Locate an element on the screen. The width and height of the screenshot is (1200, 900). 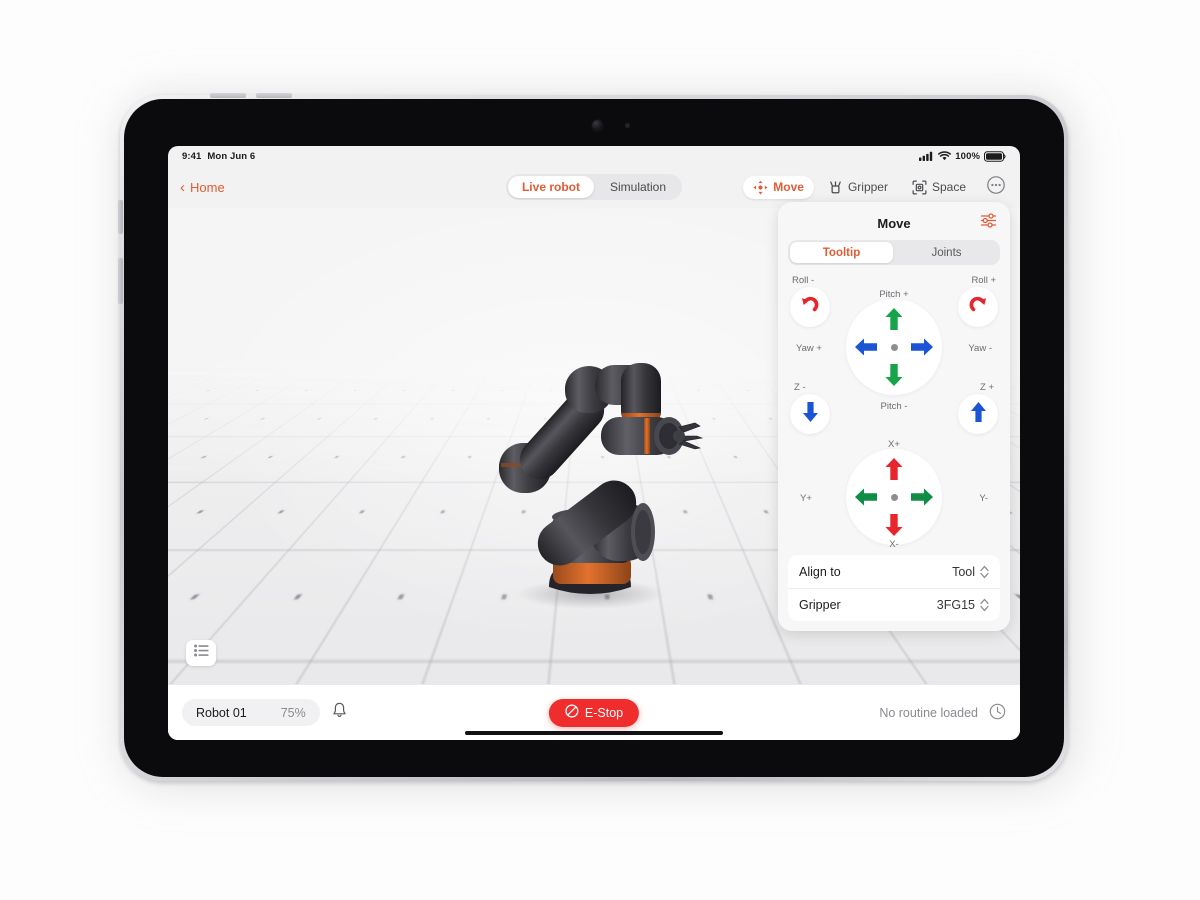
routine-status-group: No routine loaded is located at coordinates (942, 713).